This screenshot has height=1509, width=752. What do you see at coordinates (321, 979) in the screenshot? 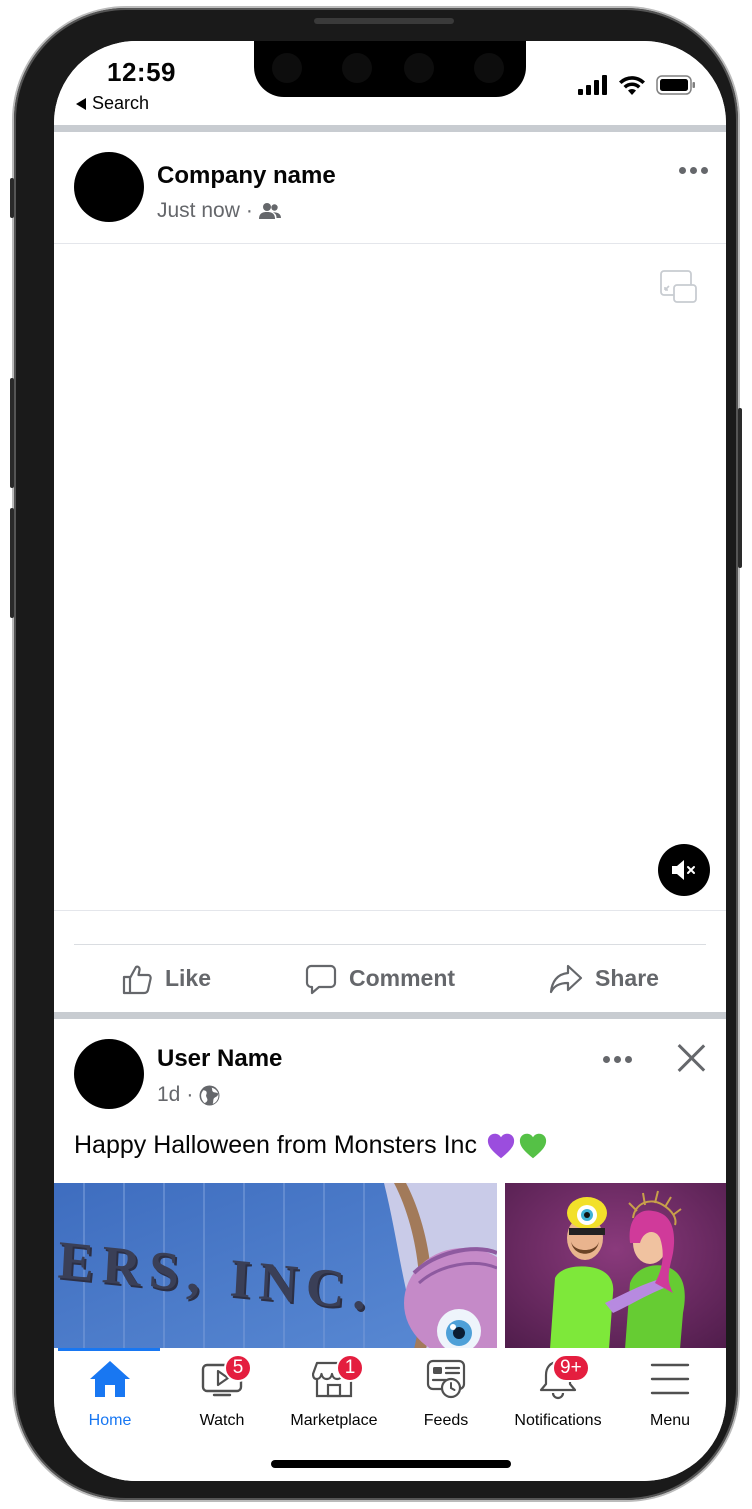
I see `comment-icon` at bounding box center [321, 979].